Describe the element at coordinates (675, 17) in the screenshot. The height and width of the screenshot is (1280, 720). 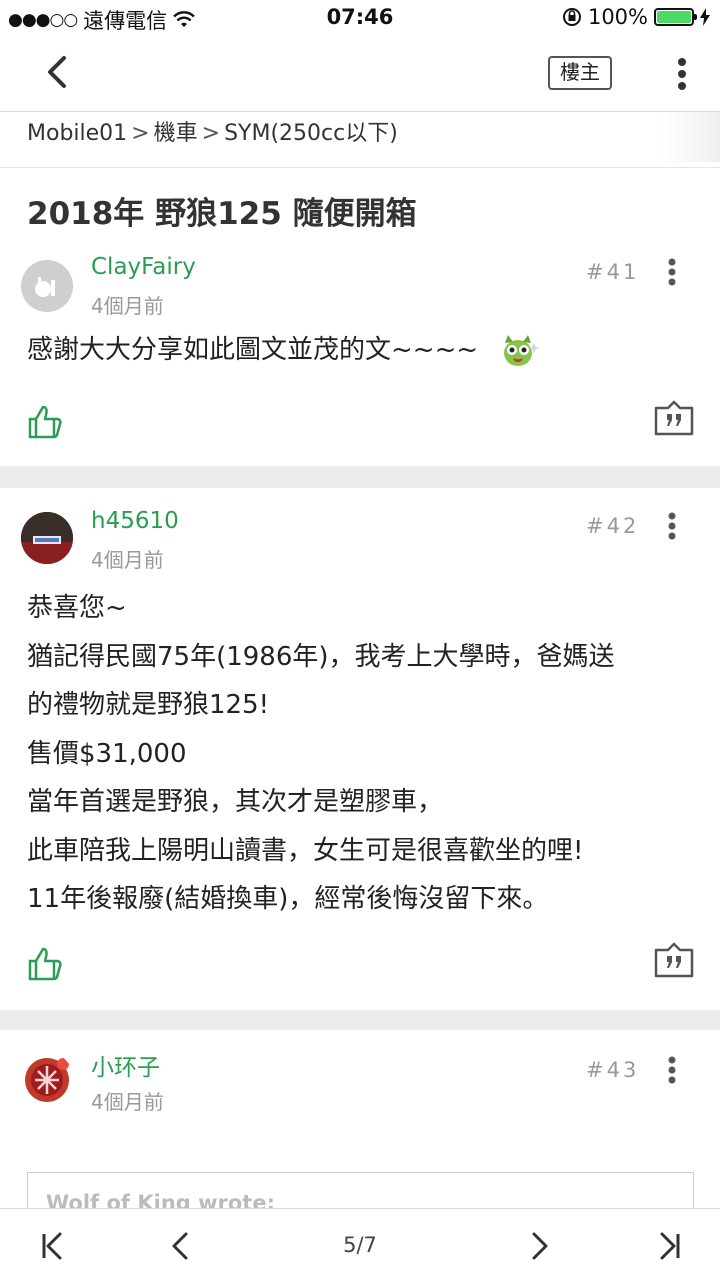
I see `battery-icon` at that location.